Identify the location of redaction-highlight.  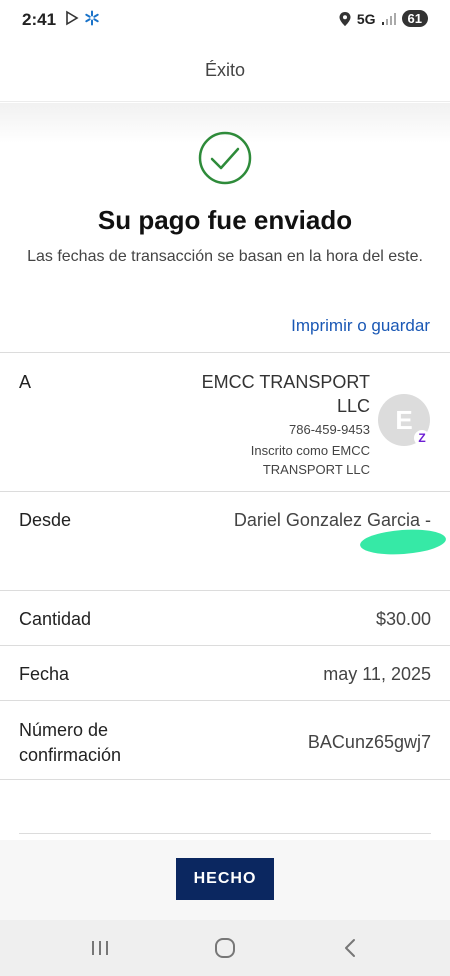
(403, 542).